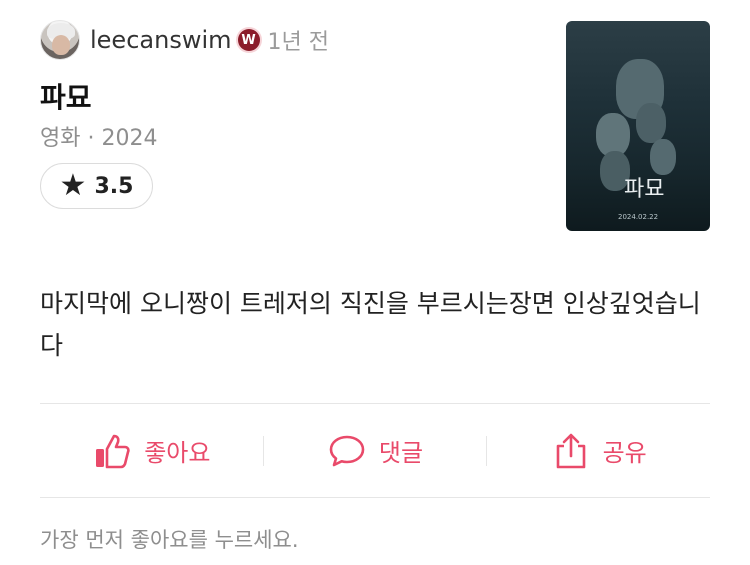 The width and height of the screenshot is (750, 565). What do you see at coordinates (638, 217) in the screenshot?
I see `poster-date: 2024.02.22` at bounding box center [638, 217].